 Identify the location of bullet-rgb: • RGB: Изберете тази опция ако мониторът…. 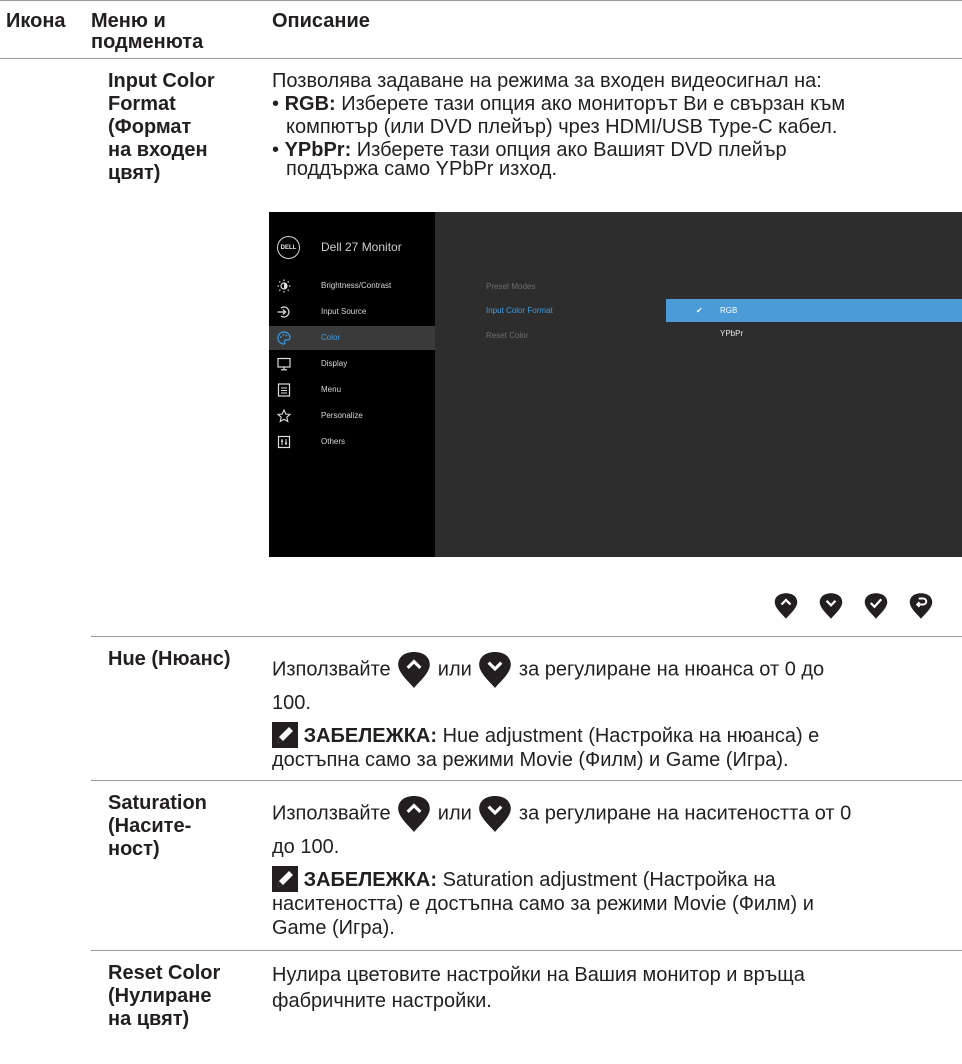
(559, 104).